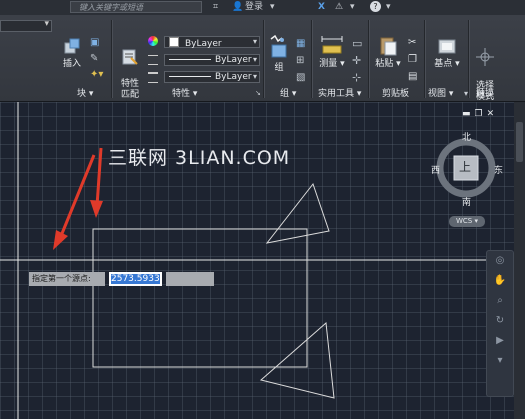 This screenshot has height=419, width=525. Describe the element at coordinates (465, 166) in the screenshot. I see `viewcube-top-face: 上` at that location.